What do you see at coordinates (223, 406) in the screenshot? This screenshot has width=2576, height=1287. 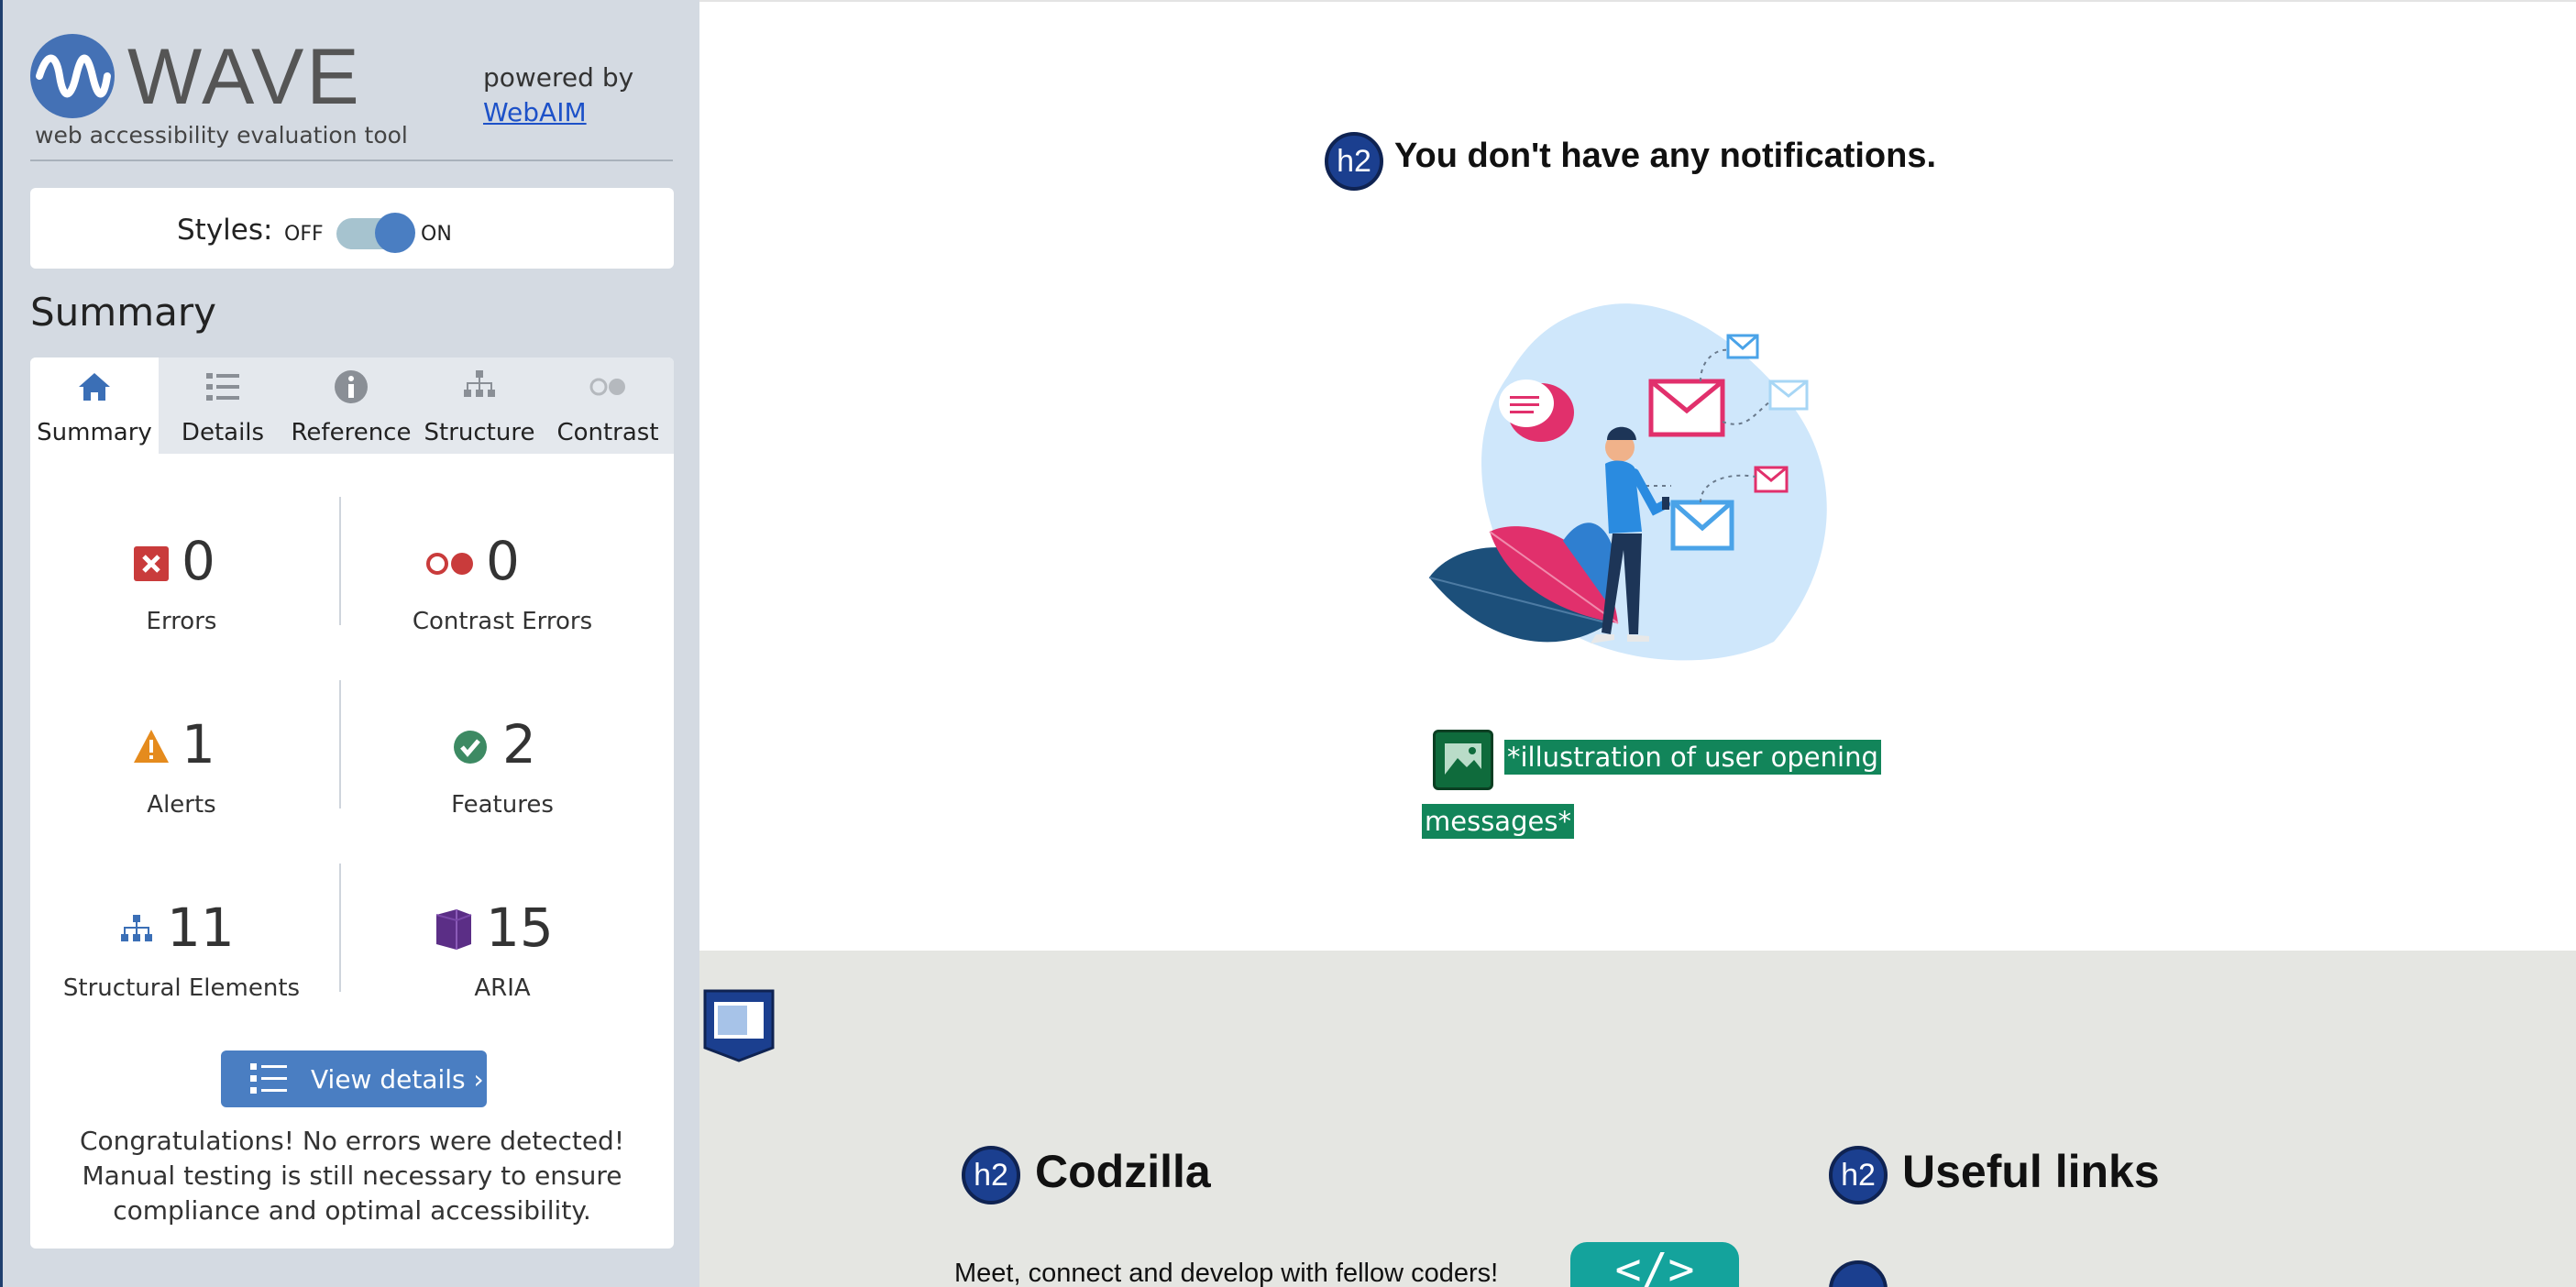 I see `tab-details: Details` at bounding box center [223, 406].